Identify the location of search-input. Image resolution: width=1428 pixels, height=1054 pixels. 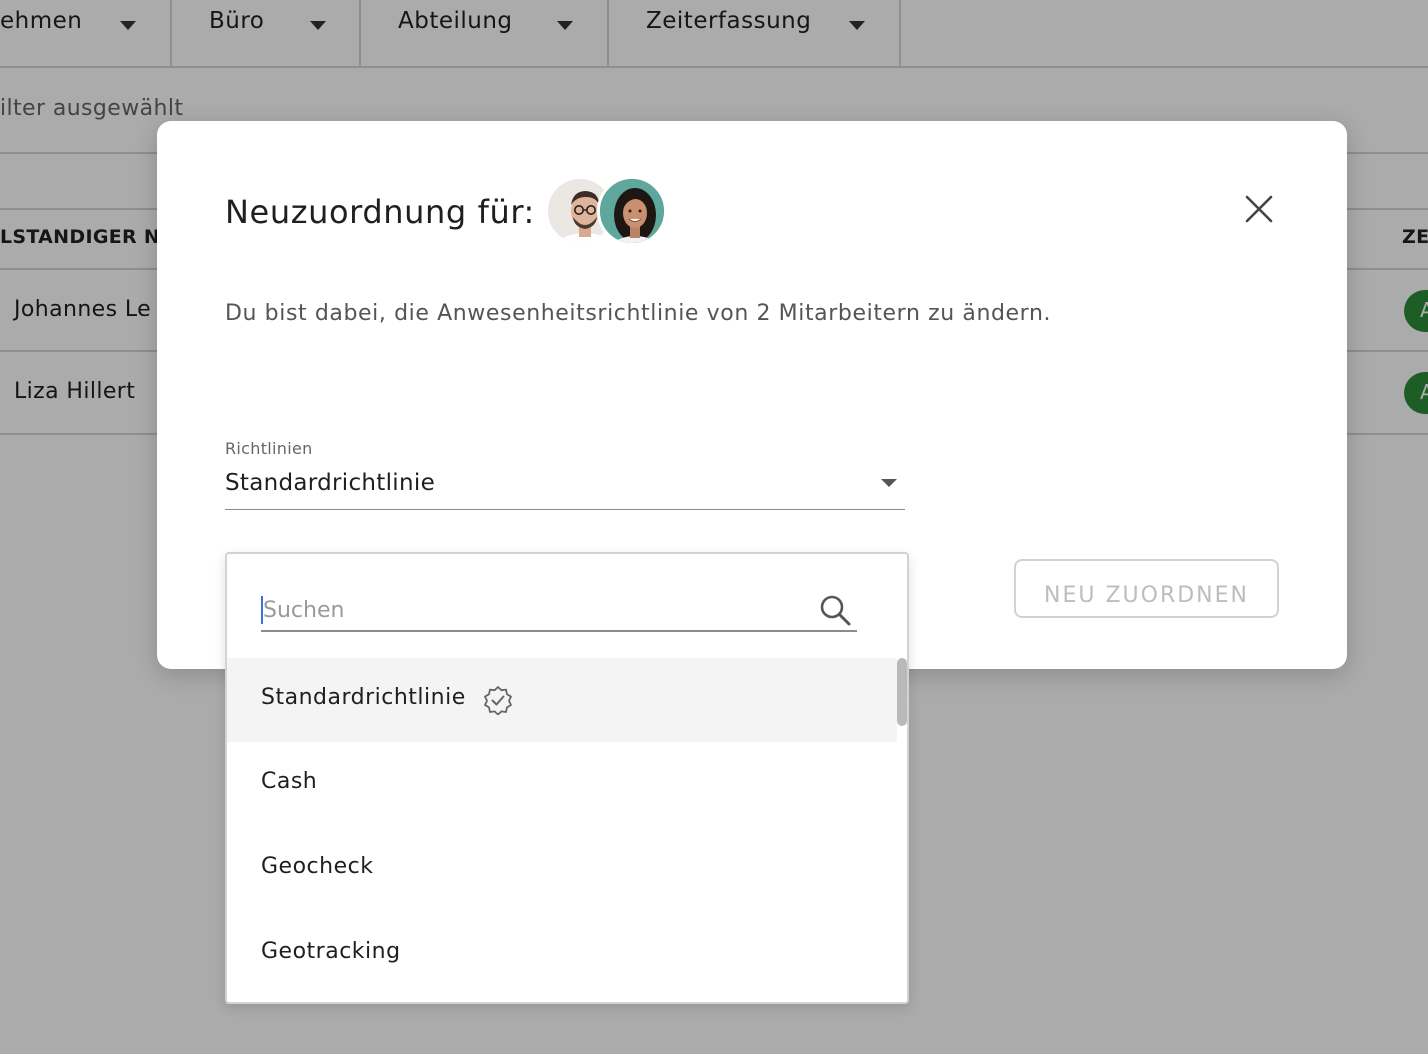
(531, 610).